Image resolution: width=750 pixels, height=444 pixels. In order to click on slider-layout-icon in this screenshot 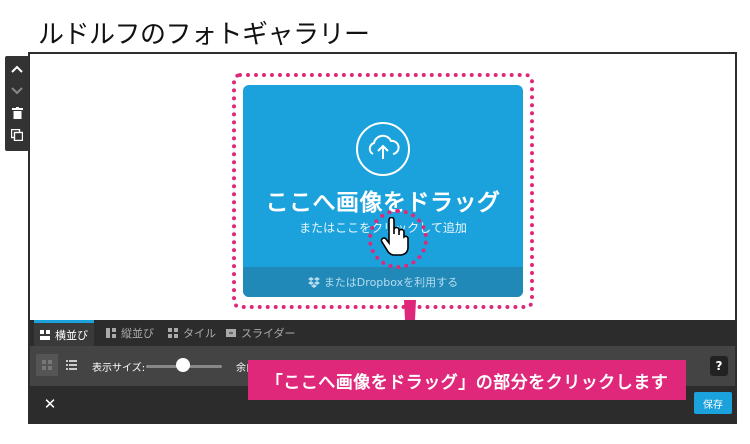, I will do `click(231, 333)`.